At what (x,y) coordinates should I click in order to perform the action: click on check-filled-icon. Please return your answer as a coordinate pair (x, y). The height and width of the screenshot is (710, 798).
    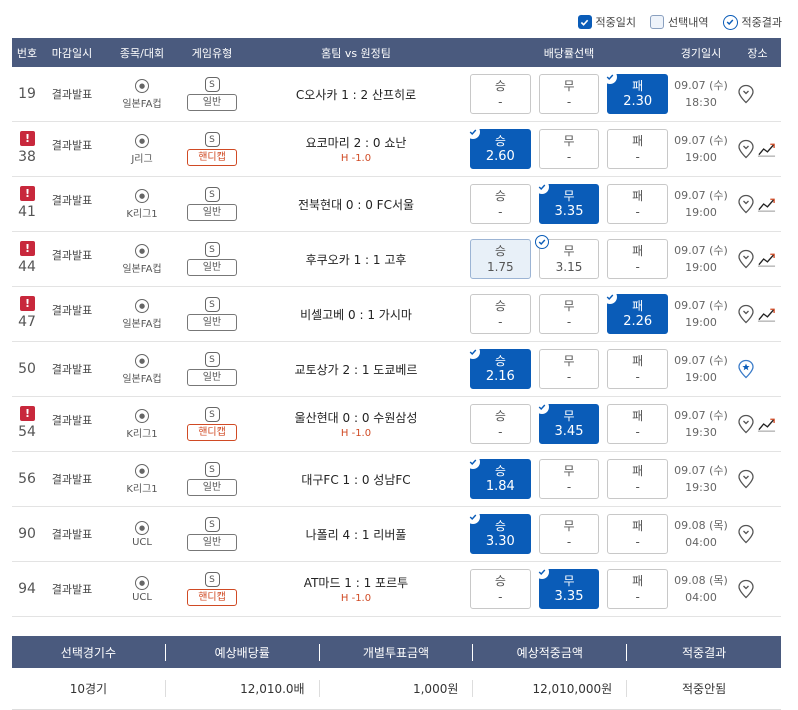
    Looking at the image, I should click on (584, 22).